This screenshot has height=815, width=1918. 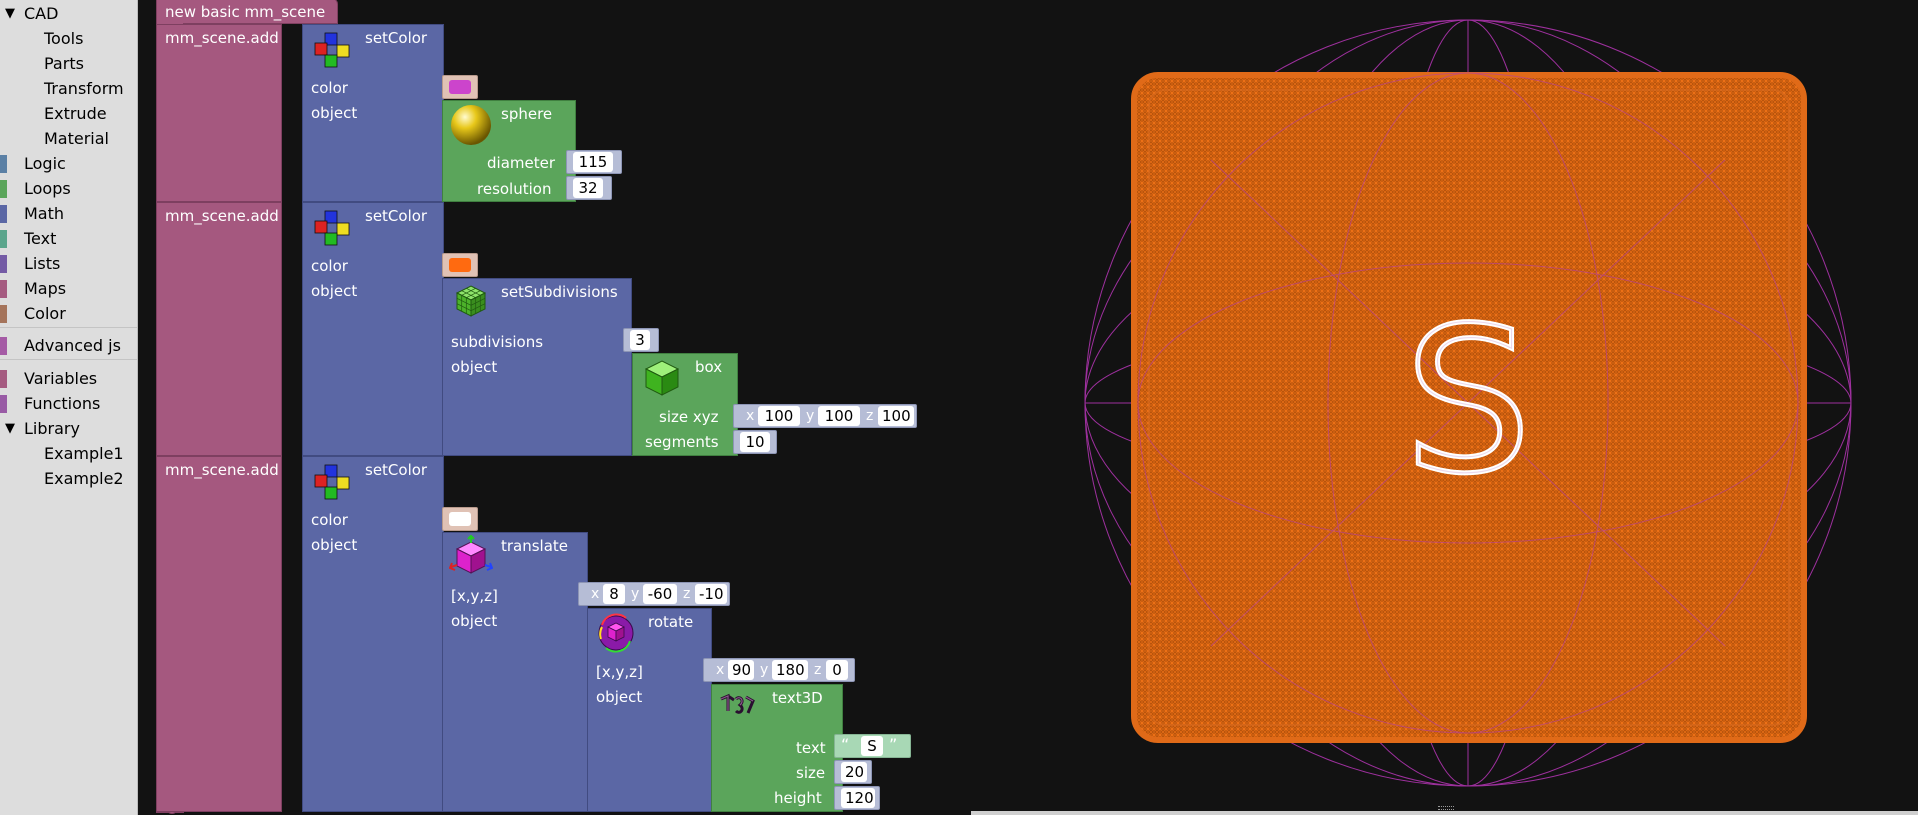 I want to click on number-slot: 115, so click(x=594, y=162).